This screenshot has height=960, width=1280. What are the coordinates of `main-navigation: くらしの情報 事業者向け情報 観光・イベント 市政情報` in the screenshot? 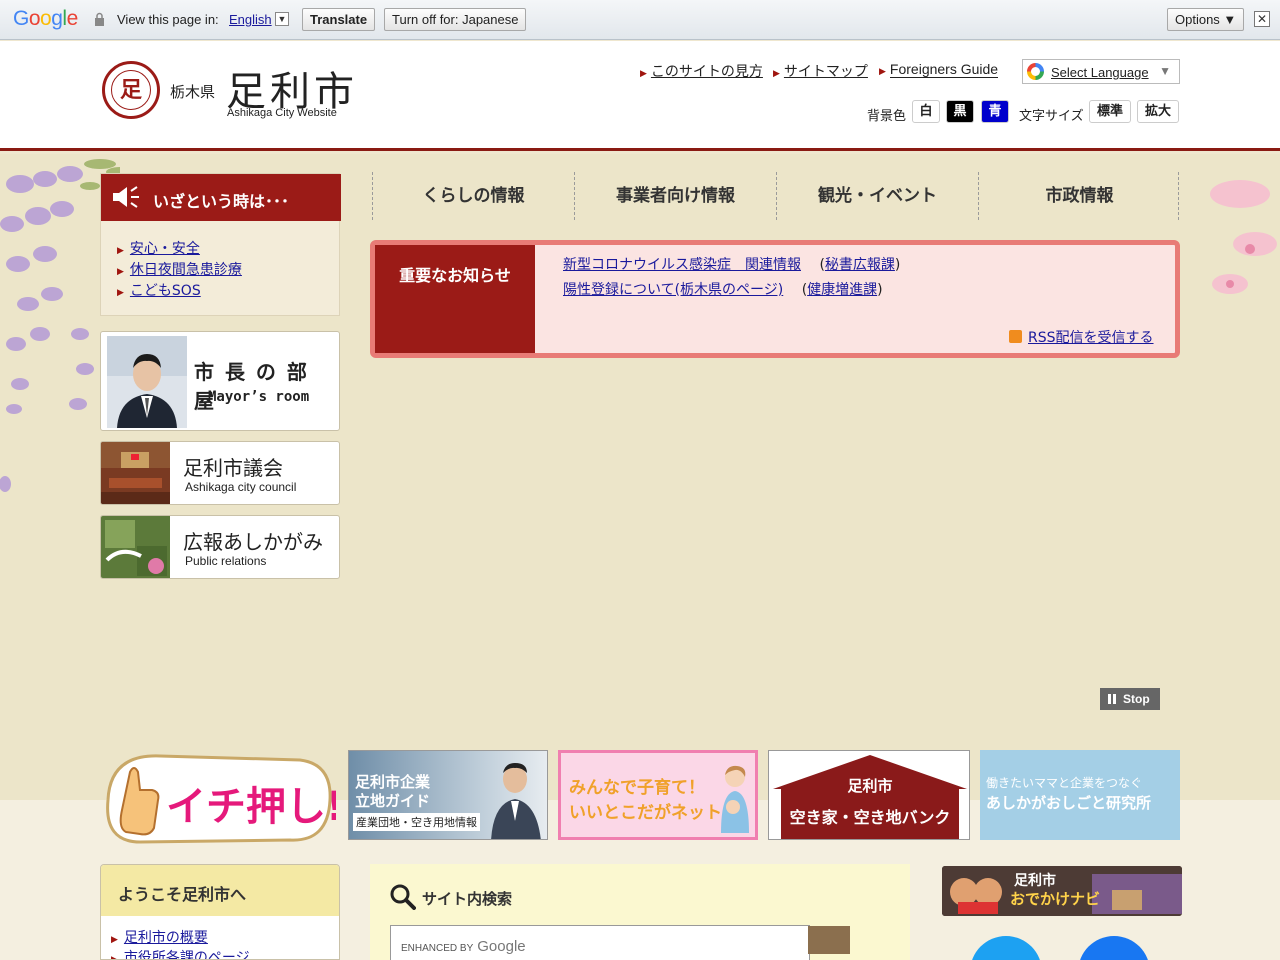 It's located at (775, 196).